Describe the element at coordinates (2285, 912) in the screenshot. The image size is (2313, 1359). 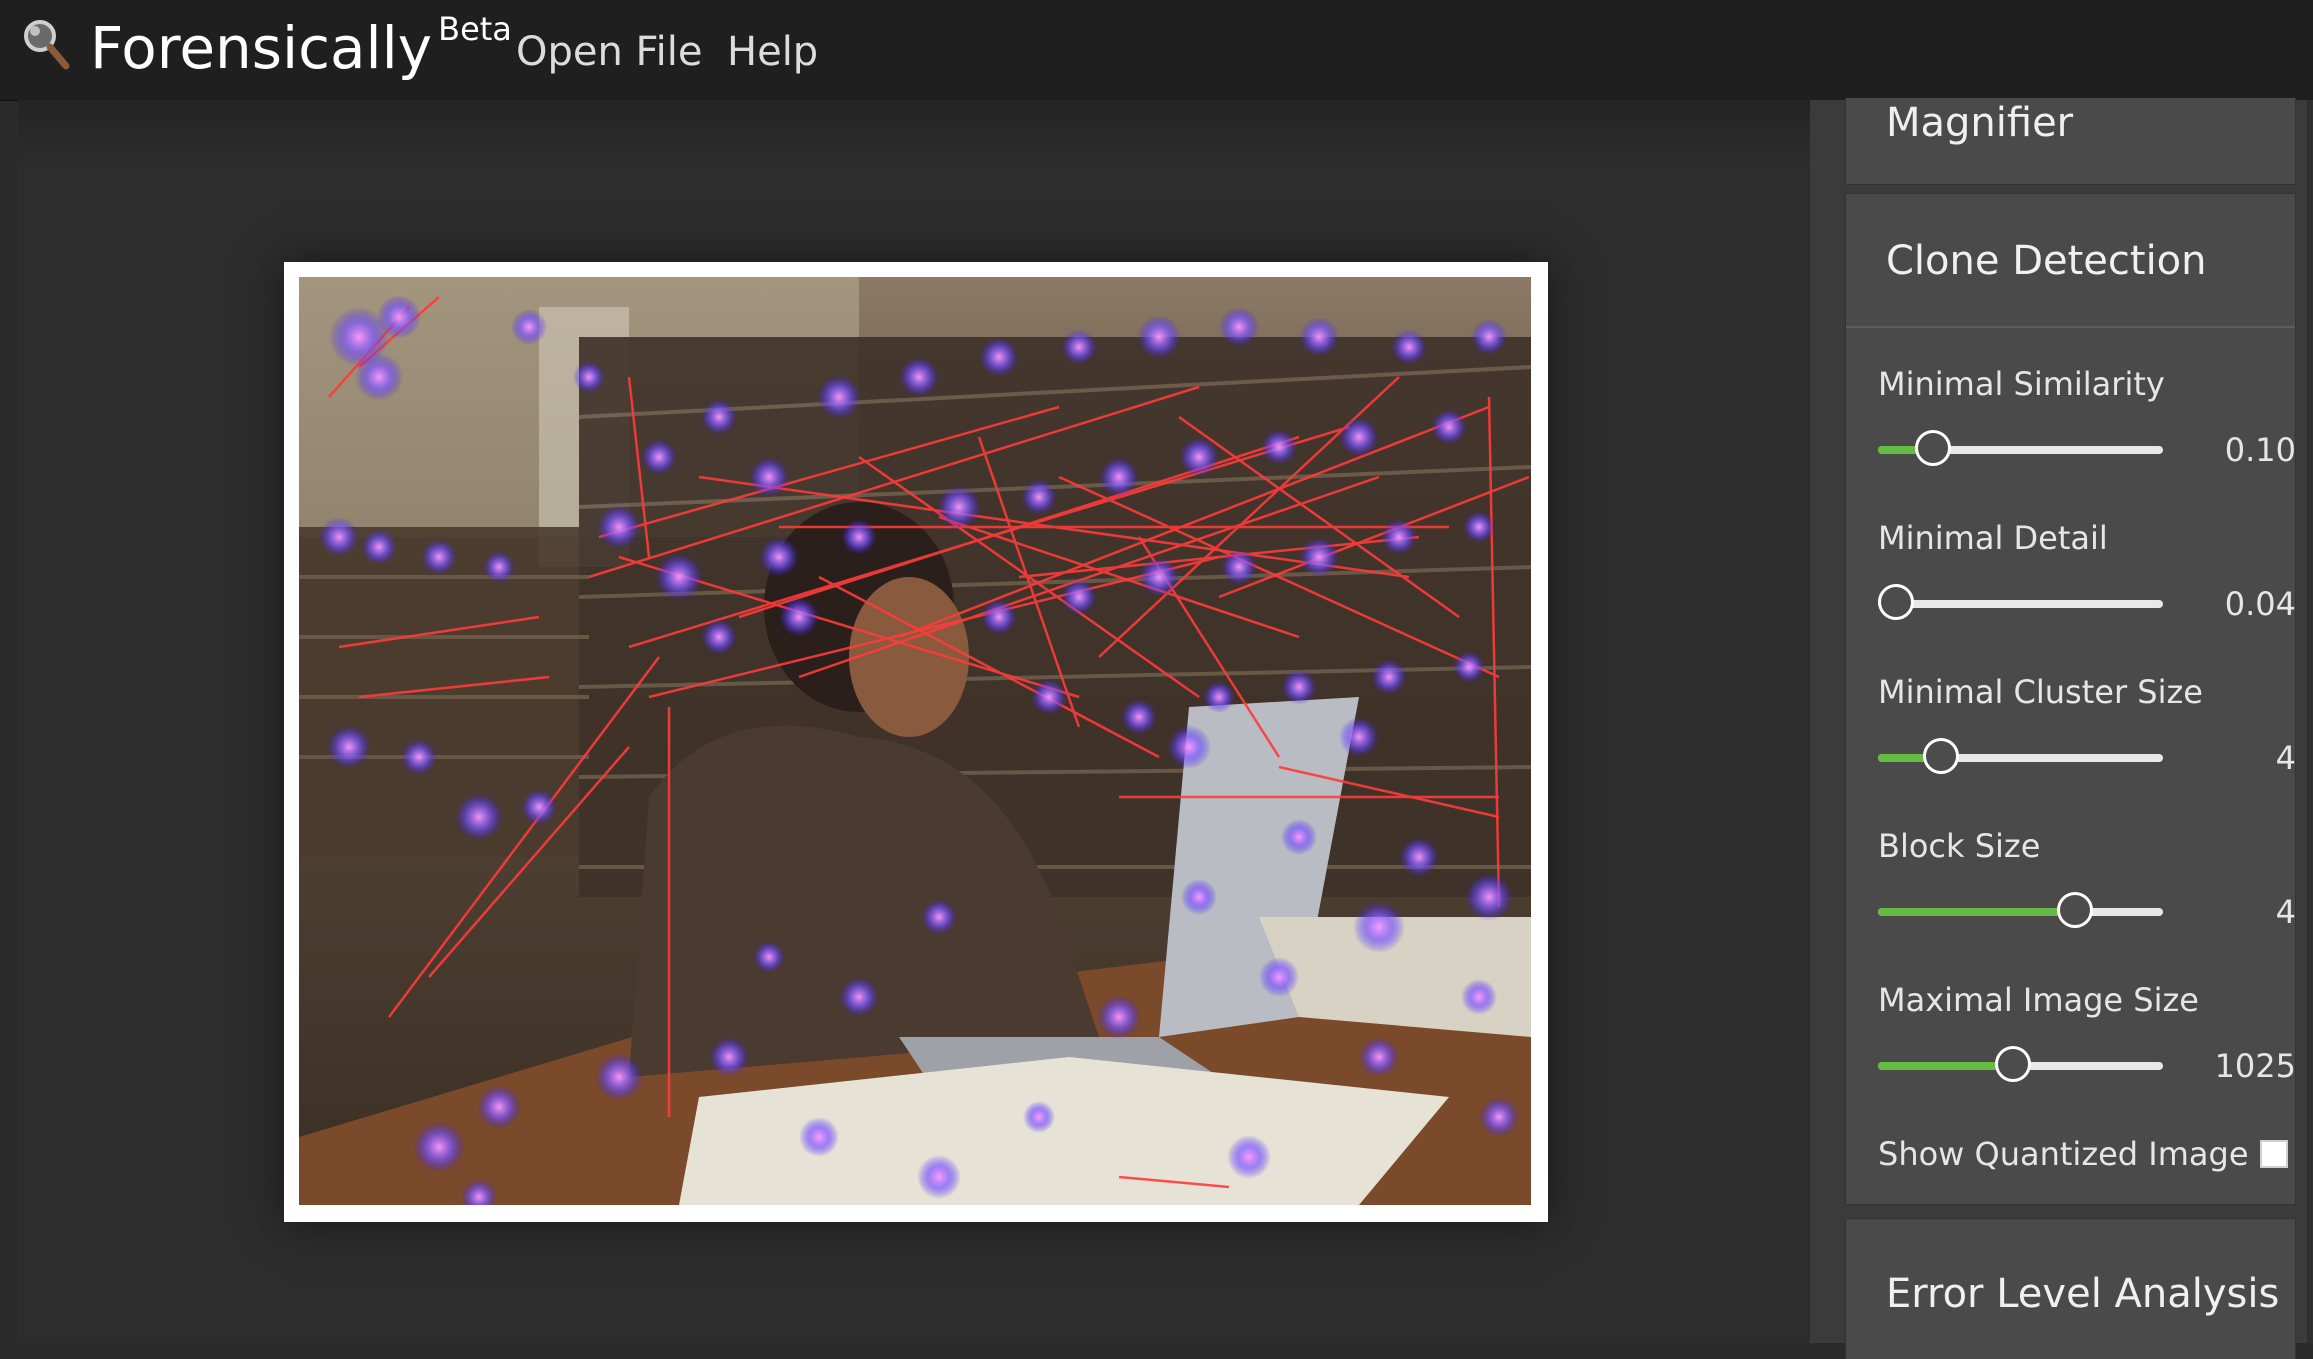
I see `block-size-value: 4` at that location.